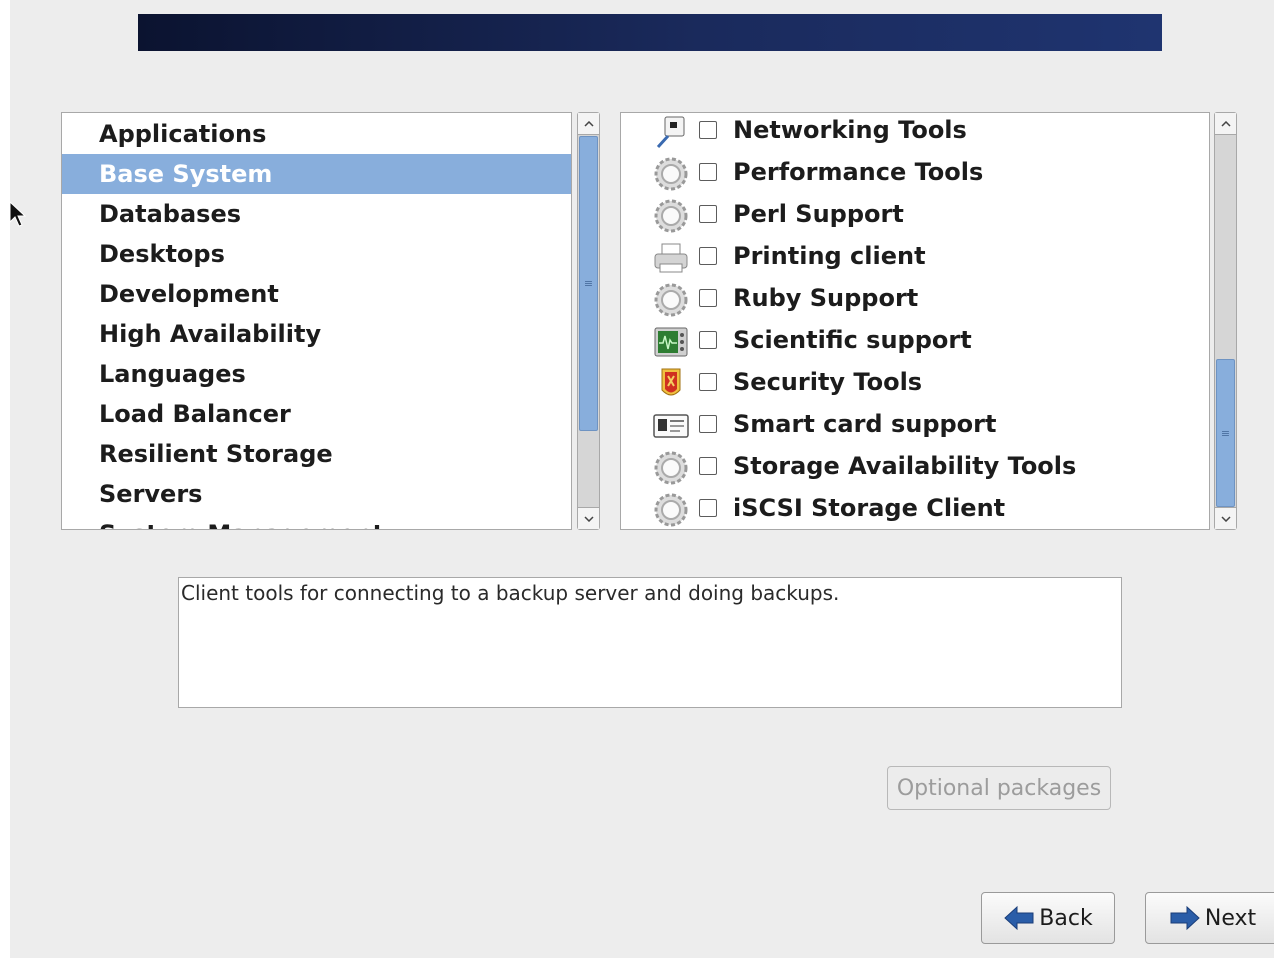 The height and width of the screenshot is (958, 1274). What do you see at coordinates (316, 374) in the screenshot?
I see `category-item-languages: Languages` at bounding box center [316, 374].